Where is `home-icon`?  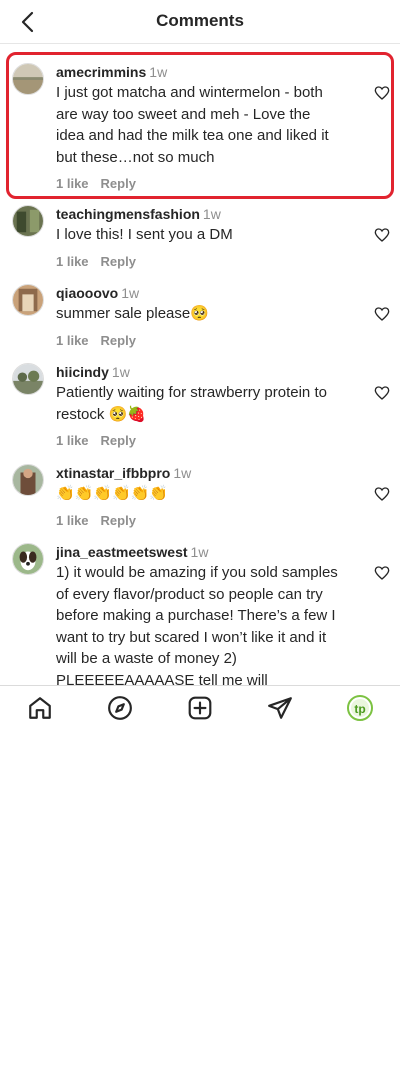
home-icon is located at coordinates (40, 708).